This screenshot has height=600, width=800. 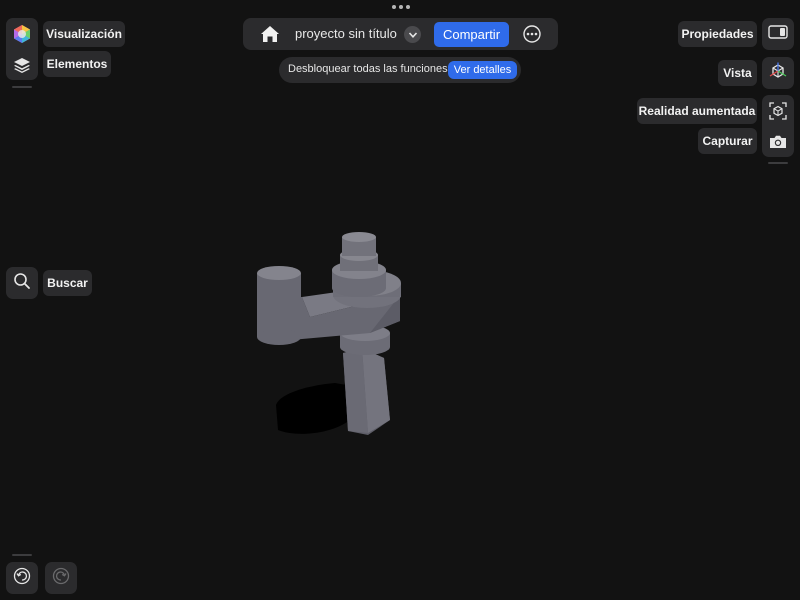 I want to click on right-divider, so click(x=778, y=163).